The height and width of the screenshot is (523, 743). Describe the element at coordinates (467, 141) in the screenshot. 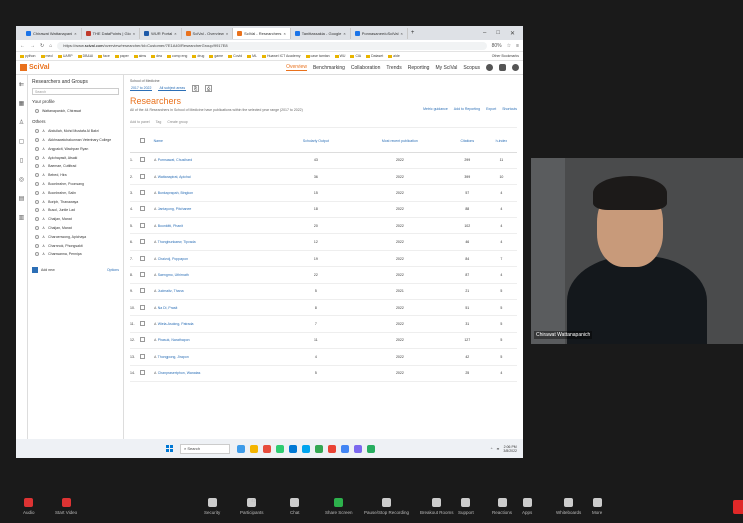

I see `citations-header: Citations` at that location.